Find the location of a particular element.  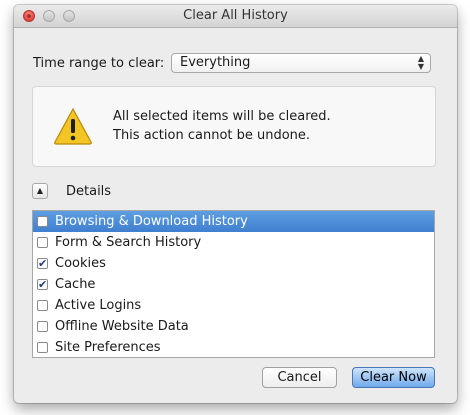

warning-triangle-icon is located at coordinates (73, 126).